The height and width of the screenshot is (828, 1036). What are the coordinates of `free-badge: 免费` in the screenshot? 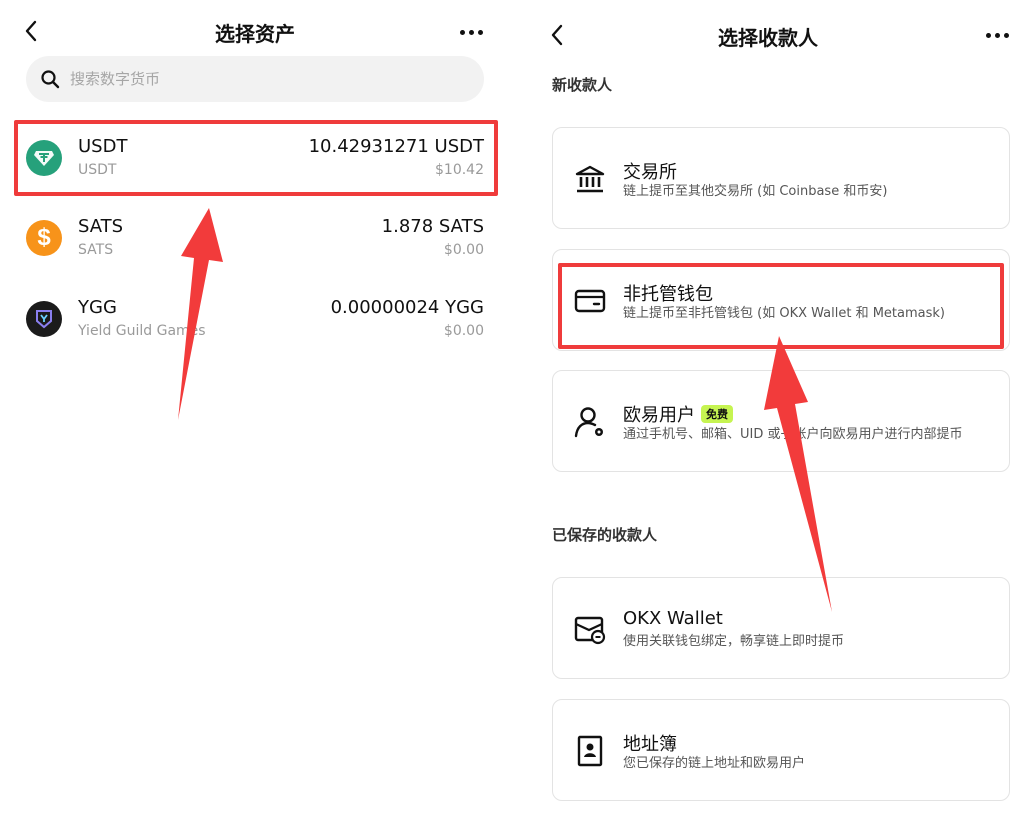 It's located at (717, 414).